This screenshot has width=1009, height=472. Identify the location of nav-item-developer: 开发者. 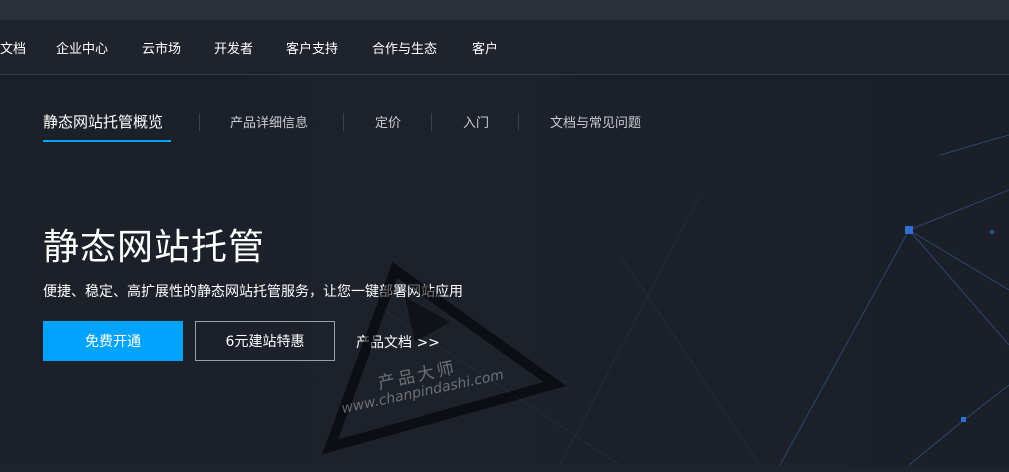
(233, 47).